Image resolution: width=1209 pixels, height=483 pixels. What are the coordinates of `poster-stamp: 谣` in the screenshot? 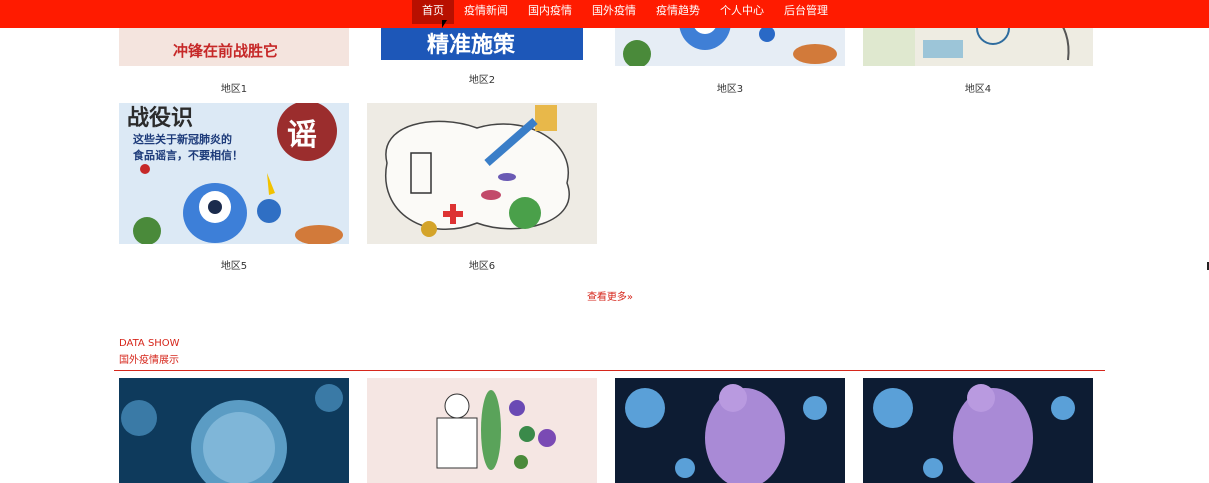 It's located at (302, 135).